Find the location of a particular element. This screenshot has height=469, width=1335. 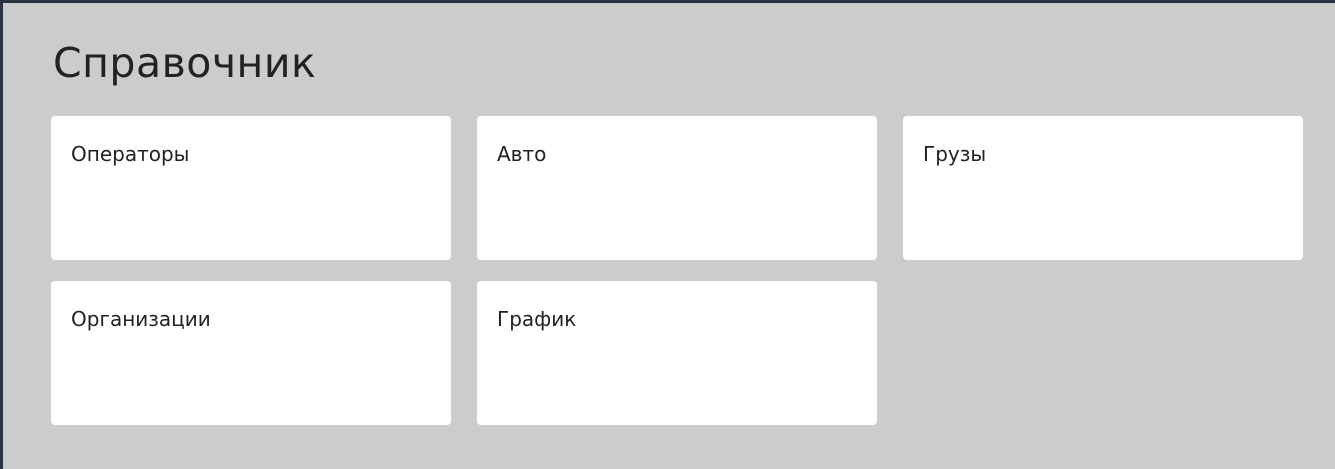

card-label: Организации is located at coordinates (141, 319).